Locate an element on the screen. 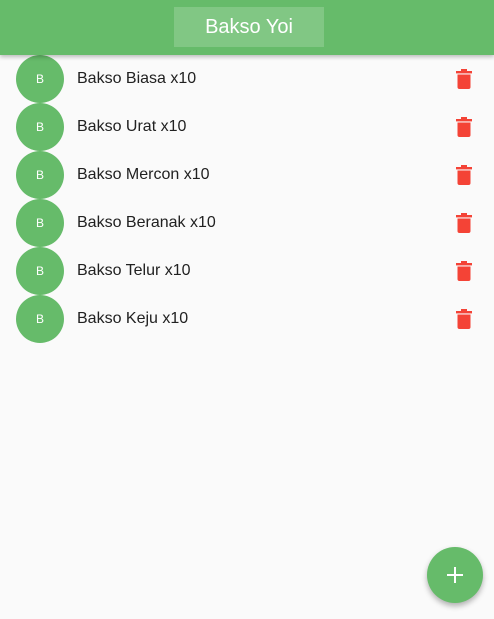  item-label: Bakso Beranak x10 is located at coordinates (146, 222).